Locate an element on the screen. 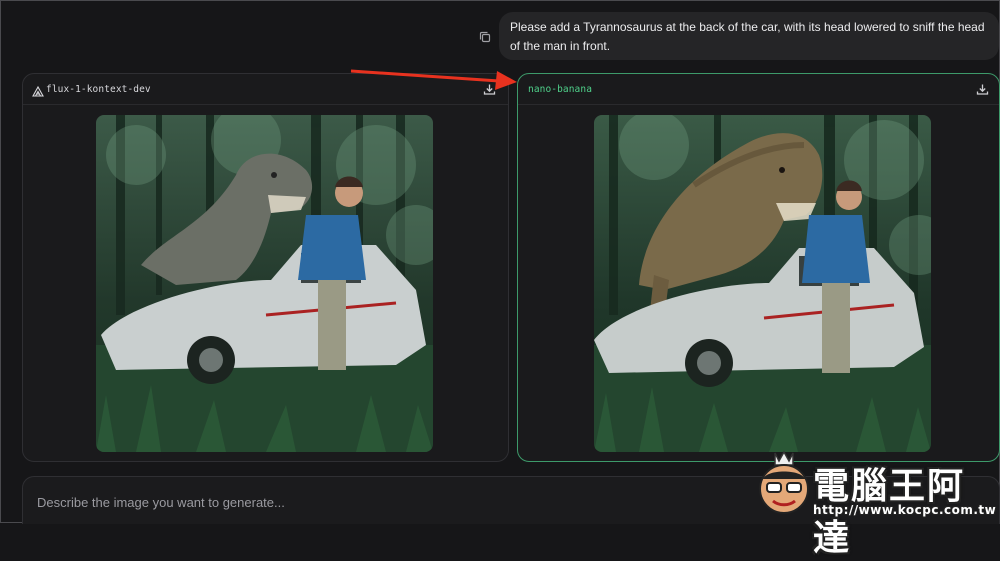  model-name: flux-1-kontext-dev is located at coordinates (98, 89).